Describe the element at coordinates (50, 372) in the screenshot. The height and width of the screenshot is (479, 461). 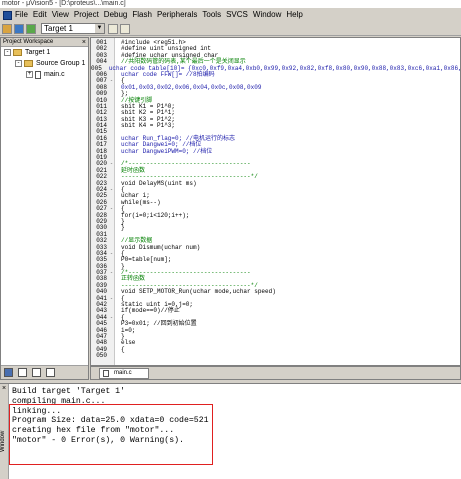
I see `templates-tab-icon` at that location.